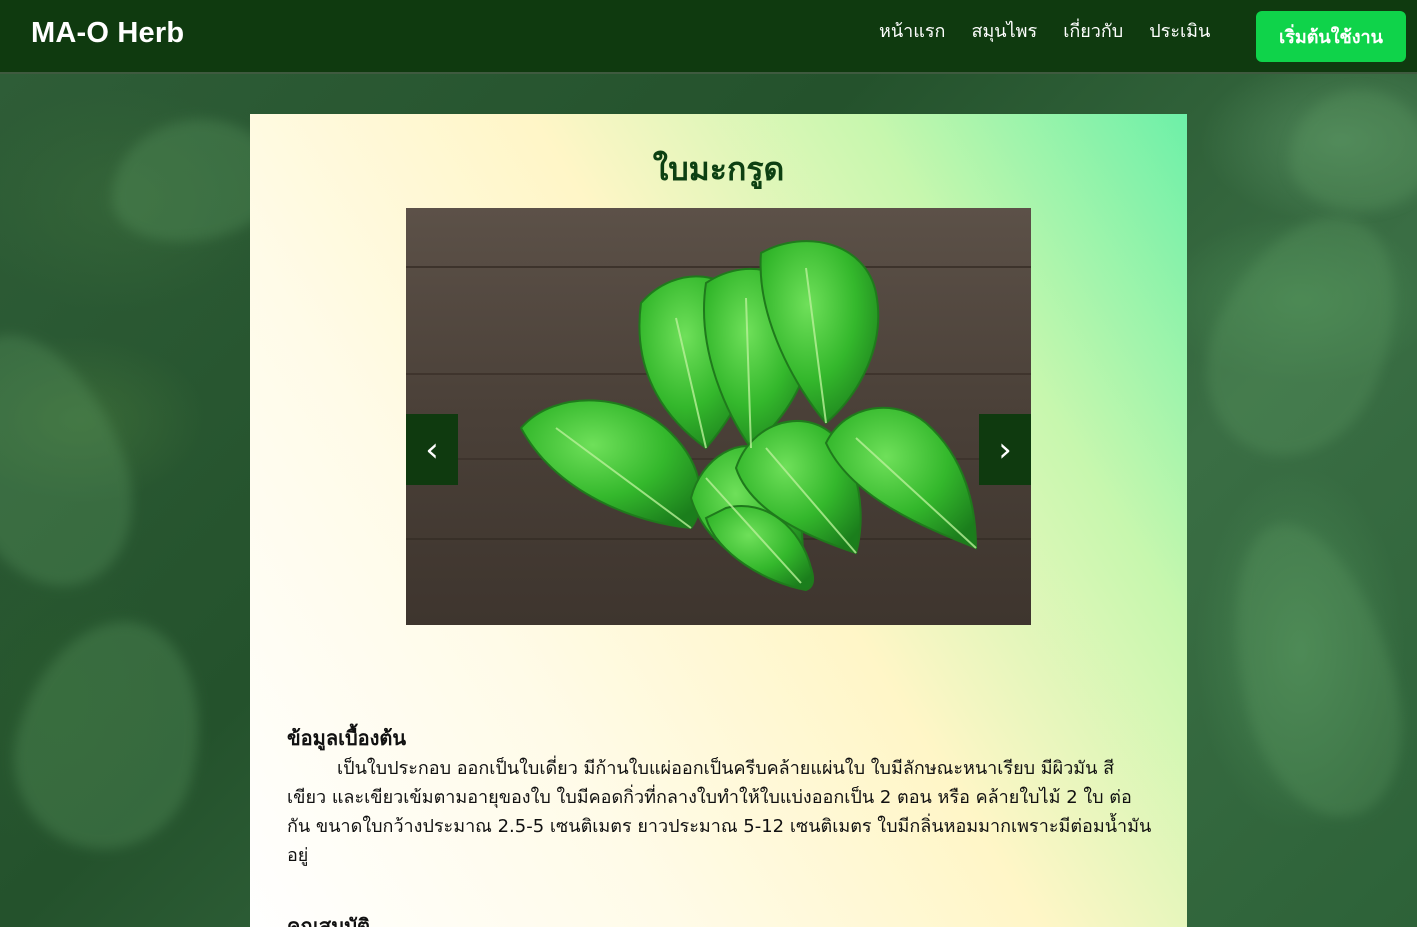 Image resolution: width=1417 pixels, height=927 pixels. Describe the element at coordinates (748, 416) in the screenshot. I see `kaffir-lime-leaves-image` at that location.